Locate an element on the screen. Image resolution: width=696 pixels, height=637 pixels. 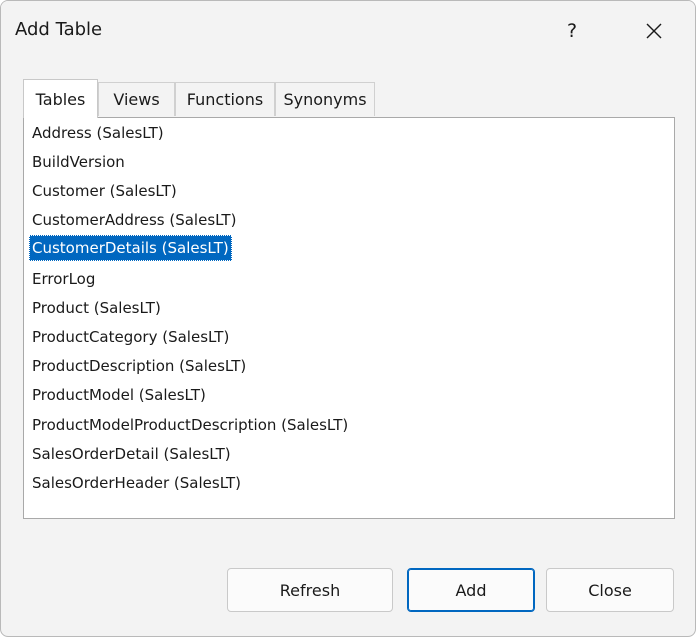
close-window-button is located at coordinates (654, 31).